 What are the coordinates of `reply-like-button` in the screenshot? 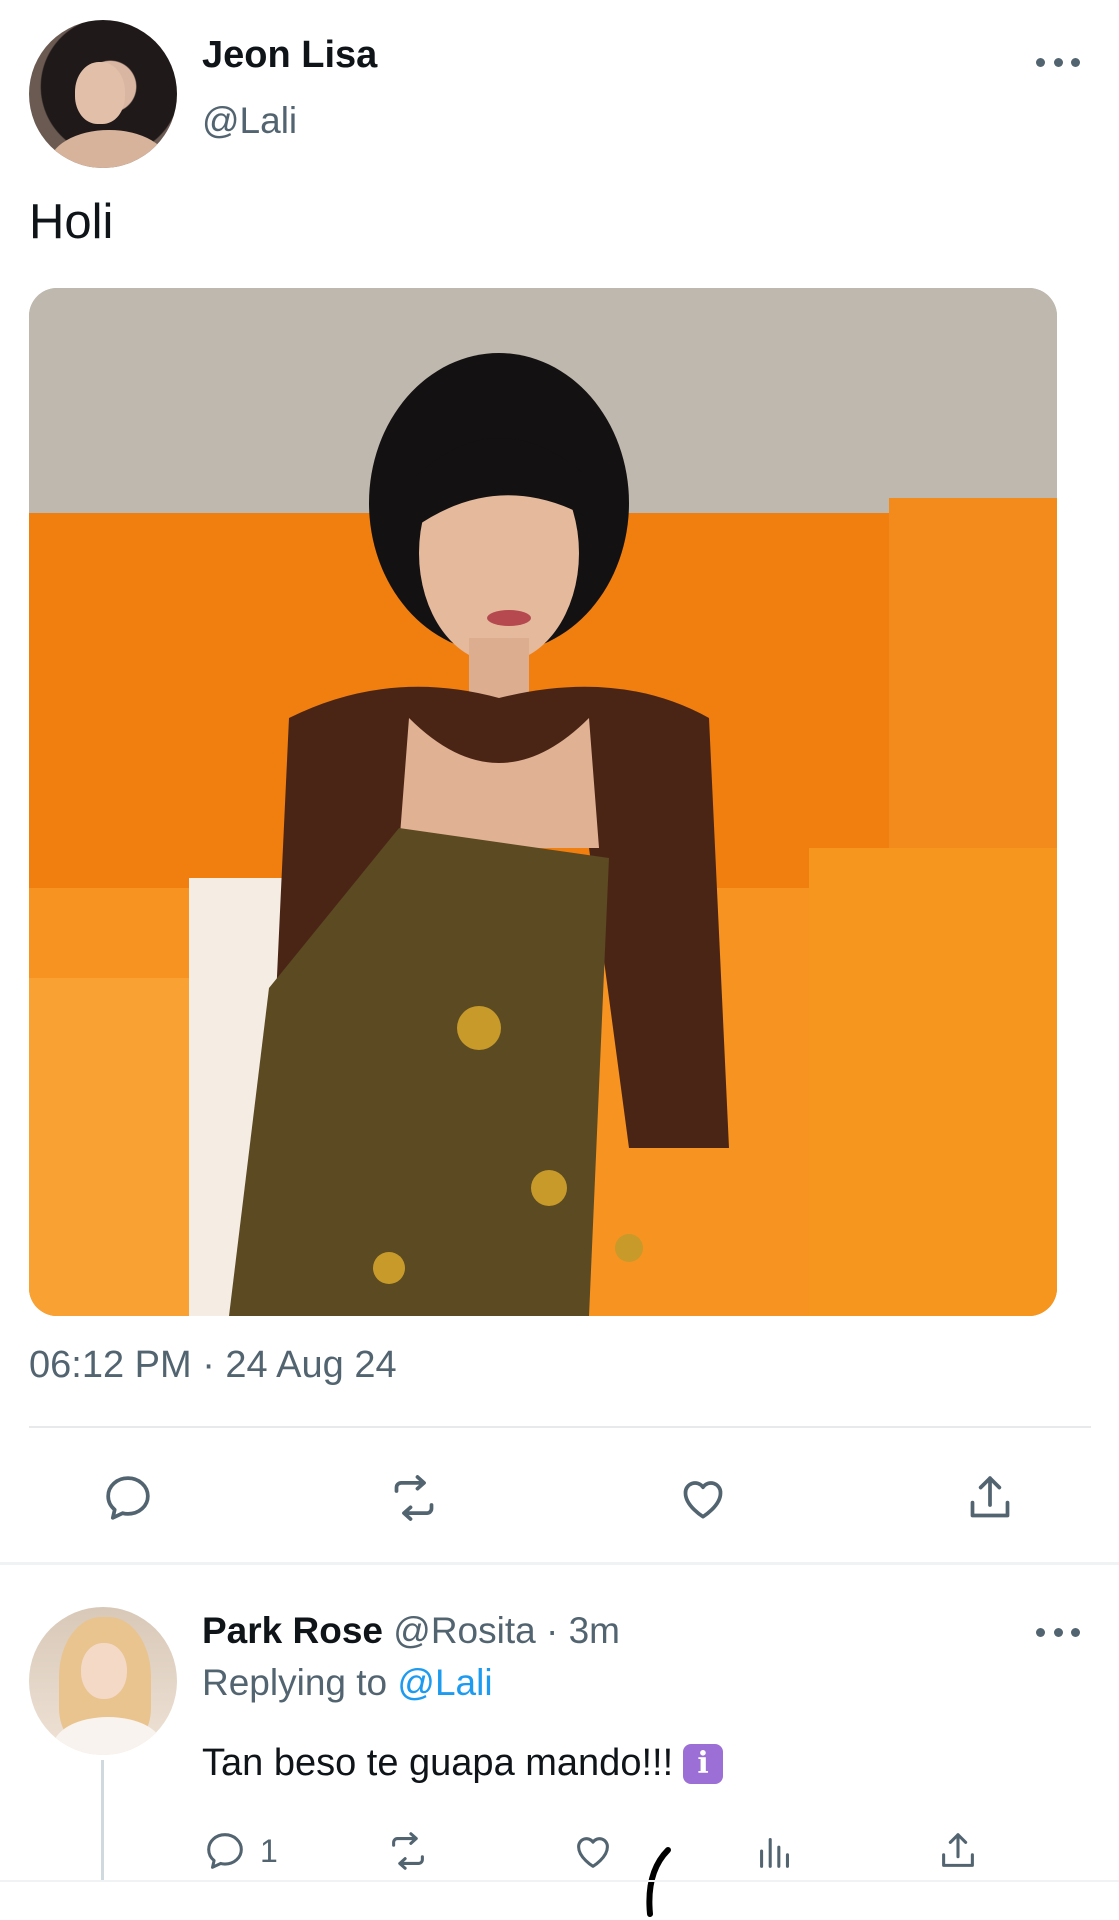 It's located at (593, 1851).